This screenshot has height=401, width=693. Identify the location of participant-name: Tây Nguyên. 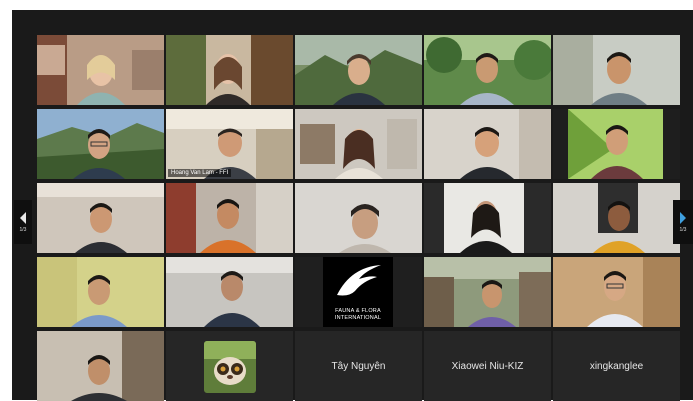
(358, 366).